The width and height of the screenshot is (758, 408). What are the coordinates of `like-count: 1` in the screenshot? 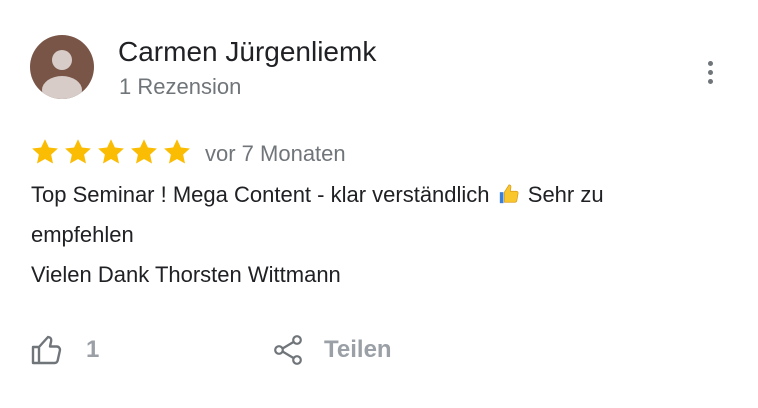 It's located at (93, 349).